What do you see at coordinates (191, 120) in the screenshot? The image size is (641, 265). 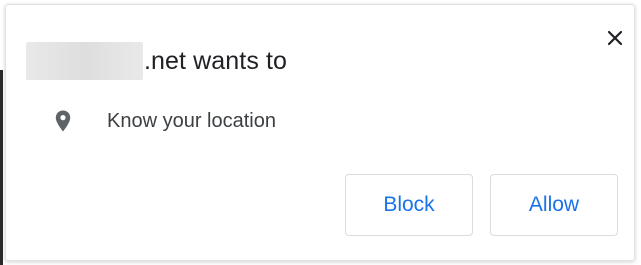 I see `permission-label: Know your location` at bounding box center [191, 120].